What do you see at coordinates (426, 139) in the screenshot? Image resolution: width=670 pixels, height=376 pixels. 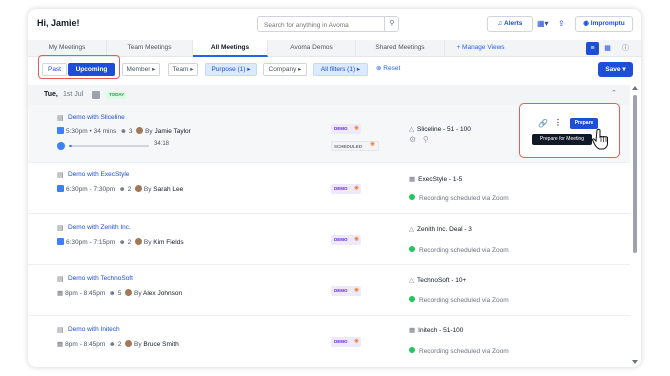 I see `location-icon: ⚲` at bounding box center [426, 139].